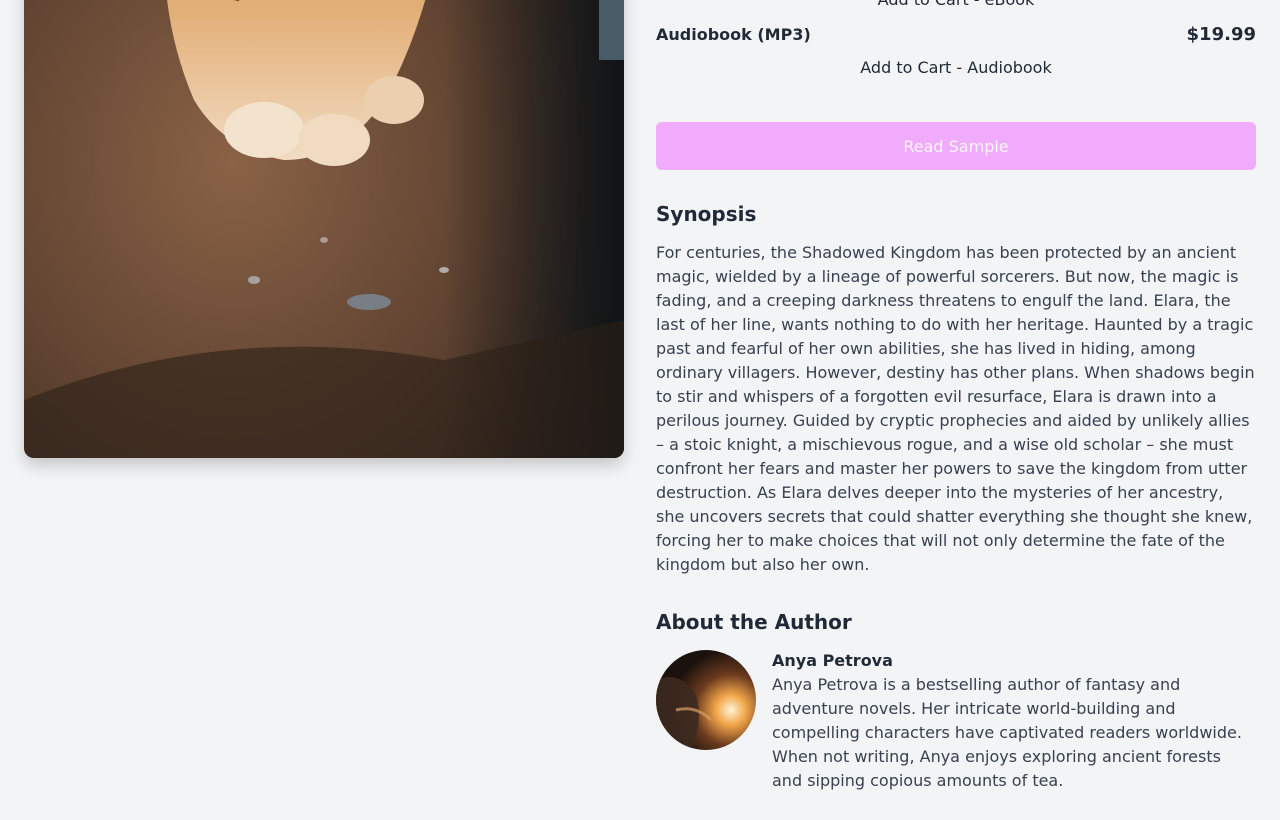 The image size is (1280, 820). Describe the element at coordinates (956, 4) in the screenshot. I see `add-to-cart-ebook-button: Add to Cart - eBook` at that location.